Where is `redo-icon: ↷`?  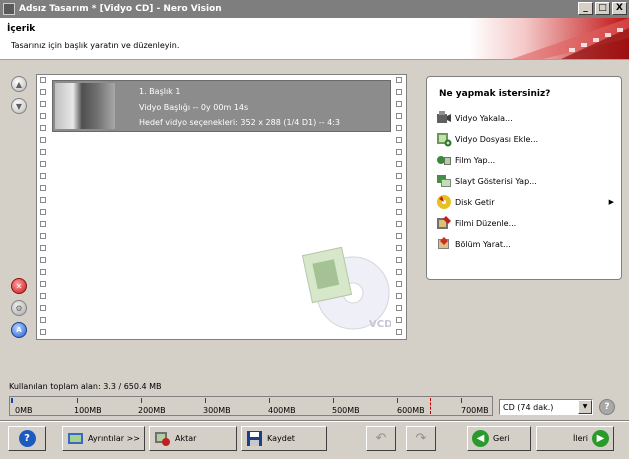 redo-icon: ↷ is located at coordinates (421, 438).